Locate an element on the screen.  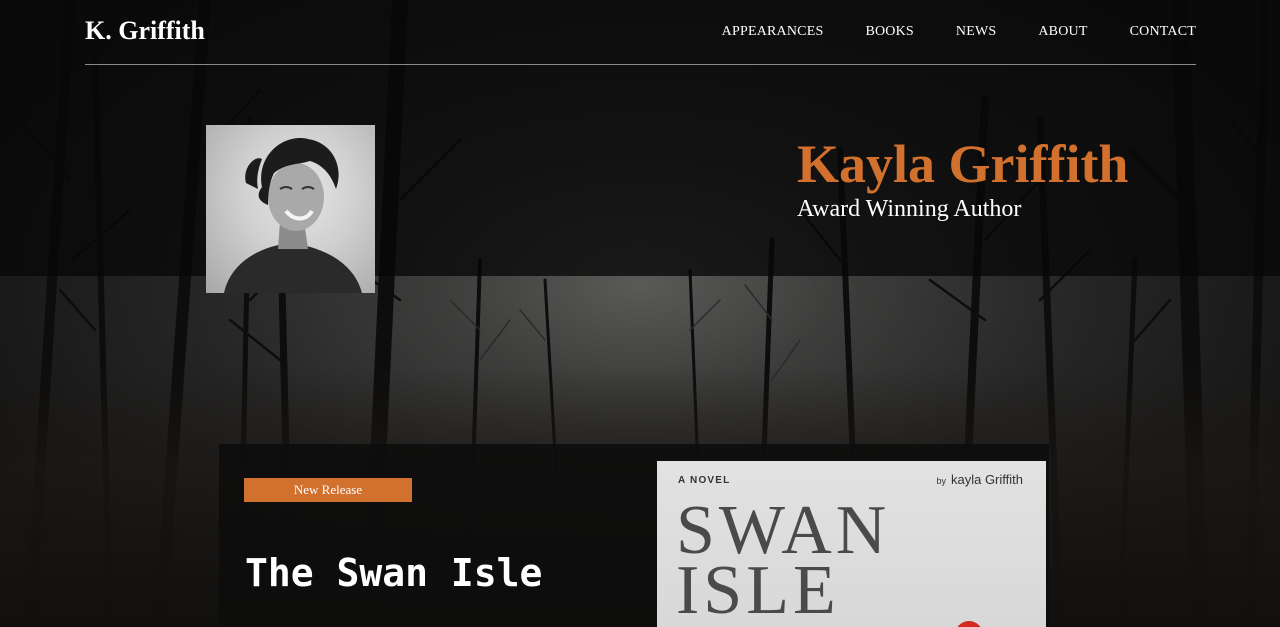
book-title: The Swan Isle is located at coordinates (393, 573).